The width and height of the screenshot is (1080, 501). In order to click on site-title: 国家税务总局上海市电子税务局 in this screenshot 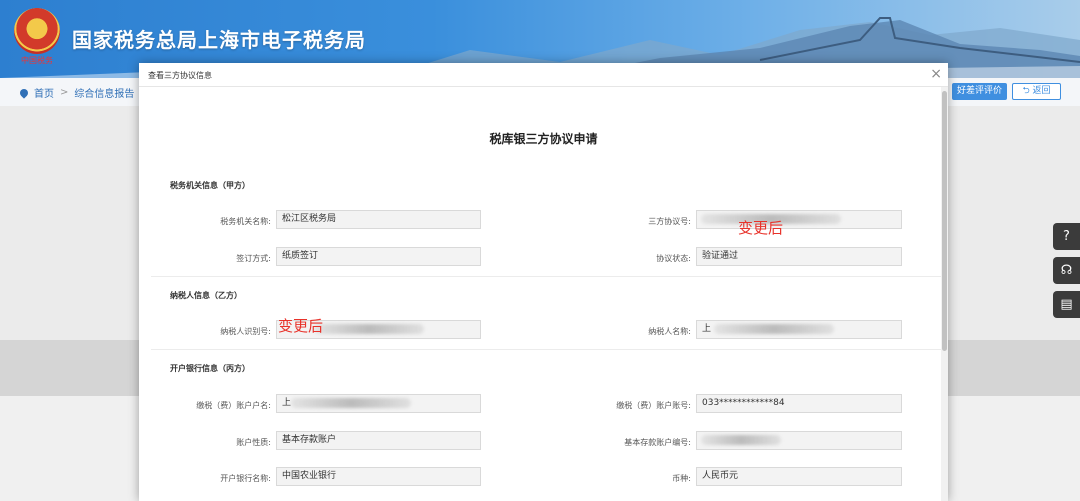, I will do `click(219, 40)`.